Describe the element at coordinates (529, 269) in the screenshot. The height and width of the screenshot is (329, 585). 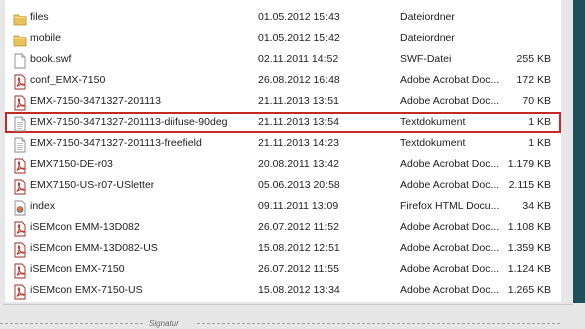
I see `file-size: 1.124 KB` at that location.